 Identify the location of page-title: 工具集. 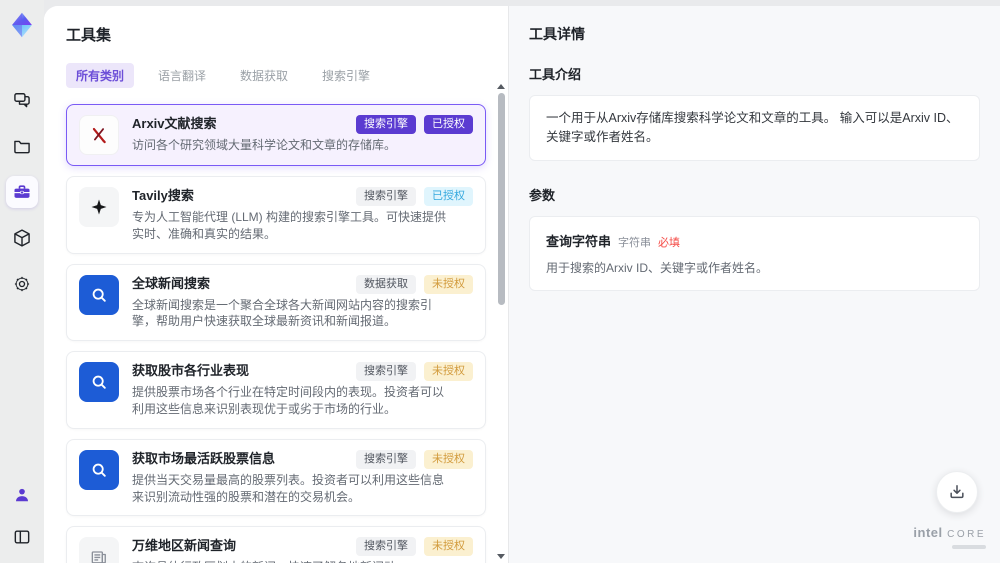
(89, 35).